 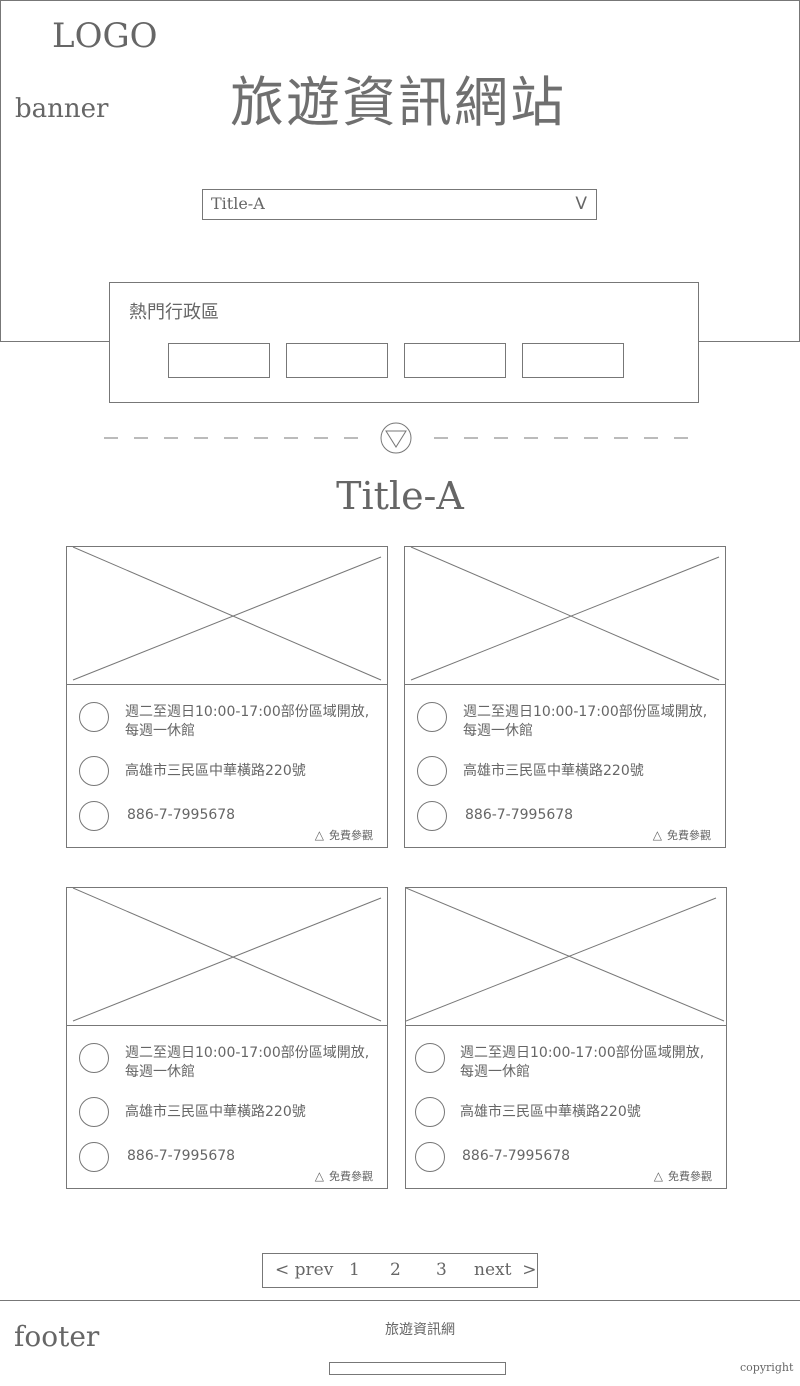 I want to click on footer-divider, so click(x=400, y=1300).